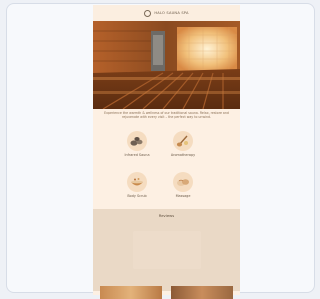 The height and width of the screenshot is (299, 320). What do you see at coordinates (148, 13) in the screenshot?
I see `logo-icon` at bounding box center [148, 13].